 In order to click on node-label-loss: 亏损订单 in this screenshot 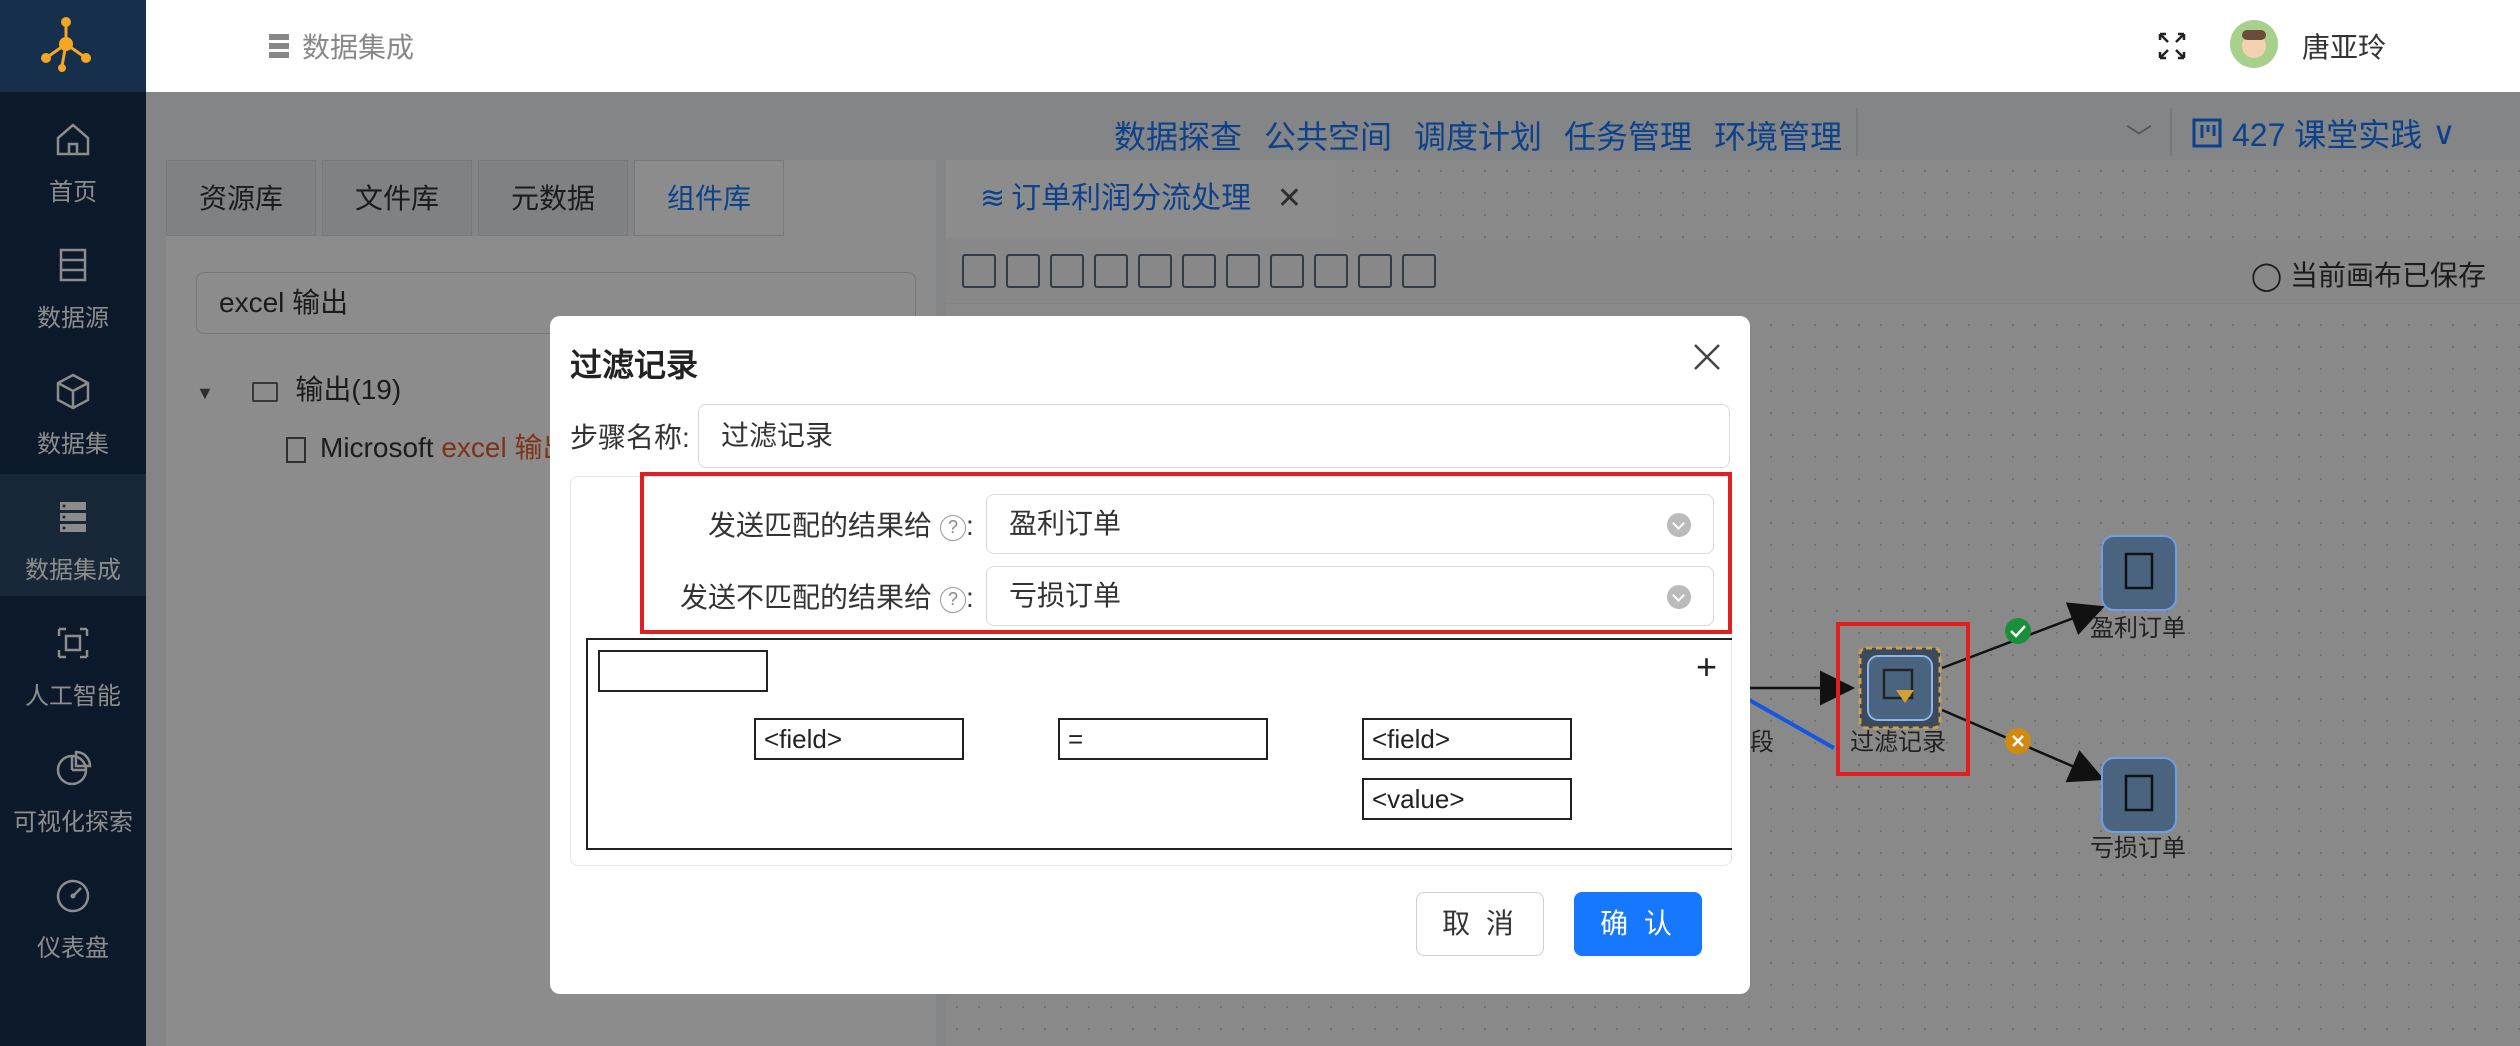, I will do `click(2138, 845)`.